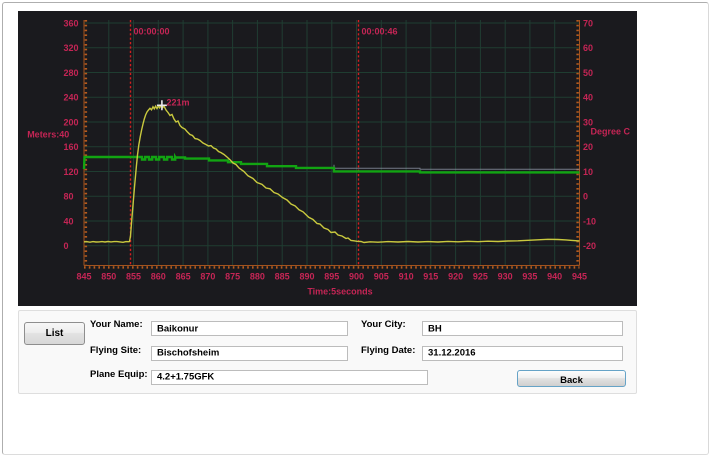 The image size is (711, 458). What do you see at coordinates (71, 23) in the screenshot?
I see `svg-text: 360` at bounding box center [71, 23].